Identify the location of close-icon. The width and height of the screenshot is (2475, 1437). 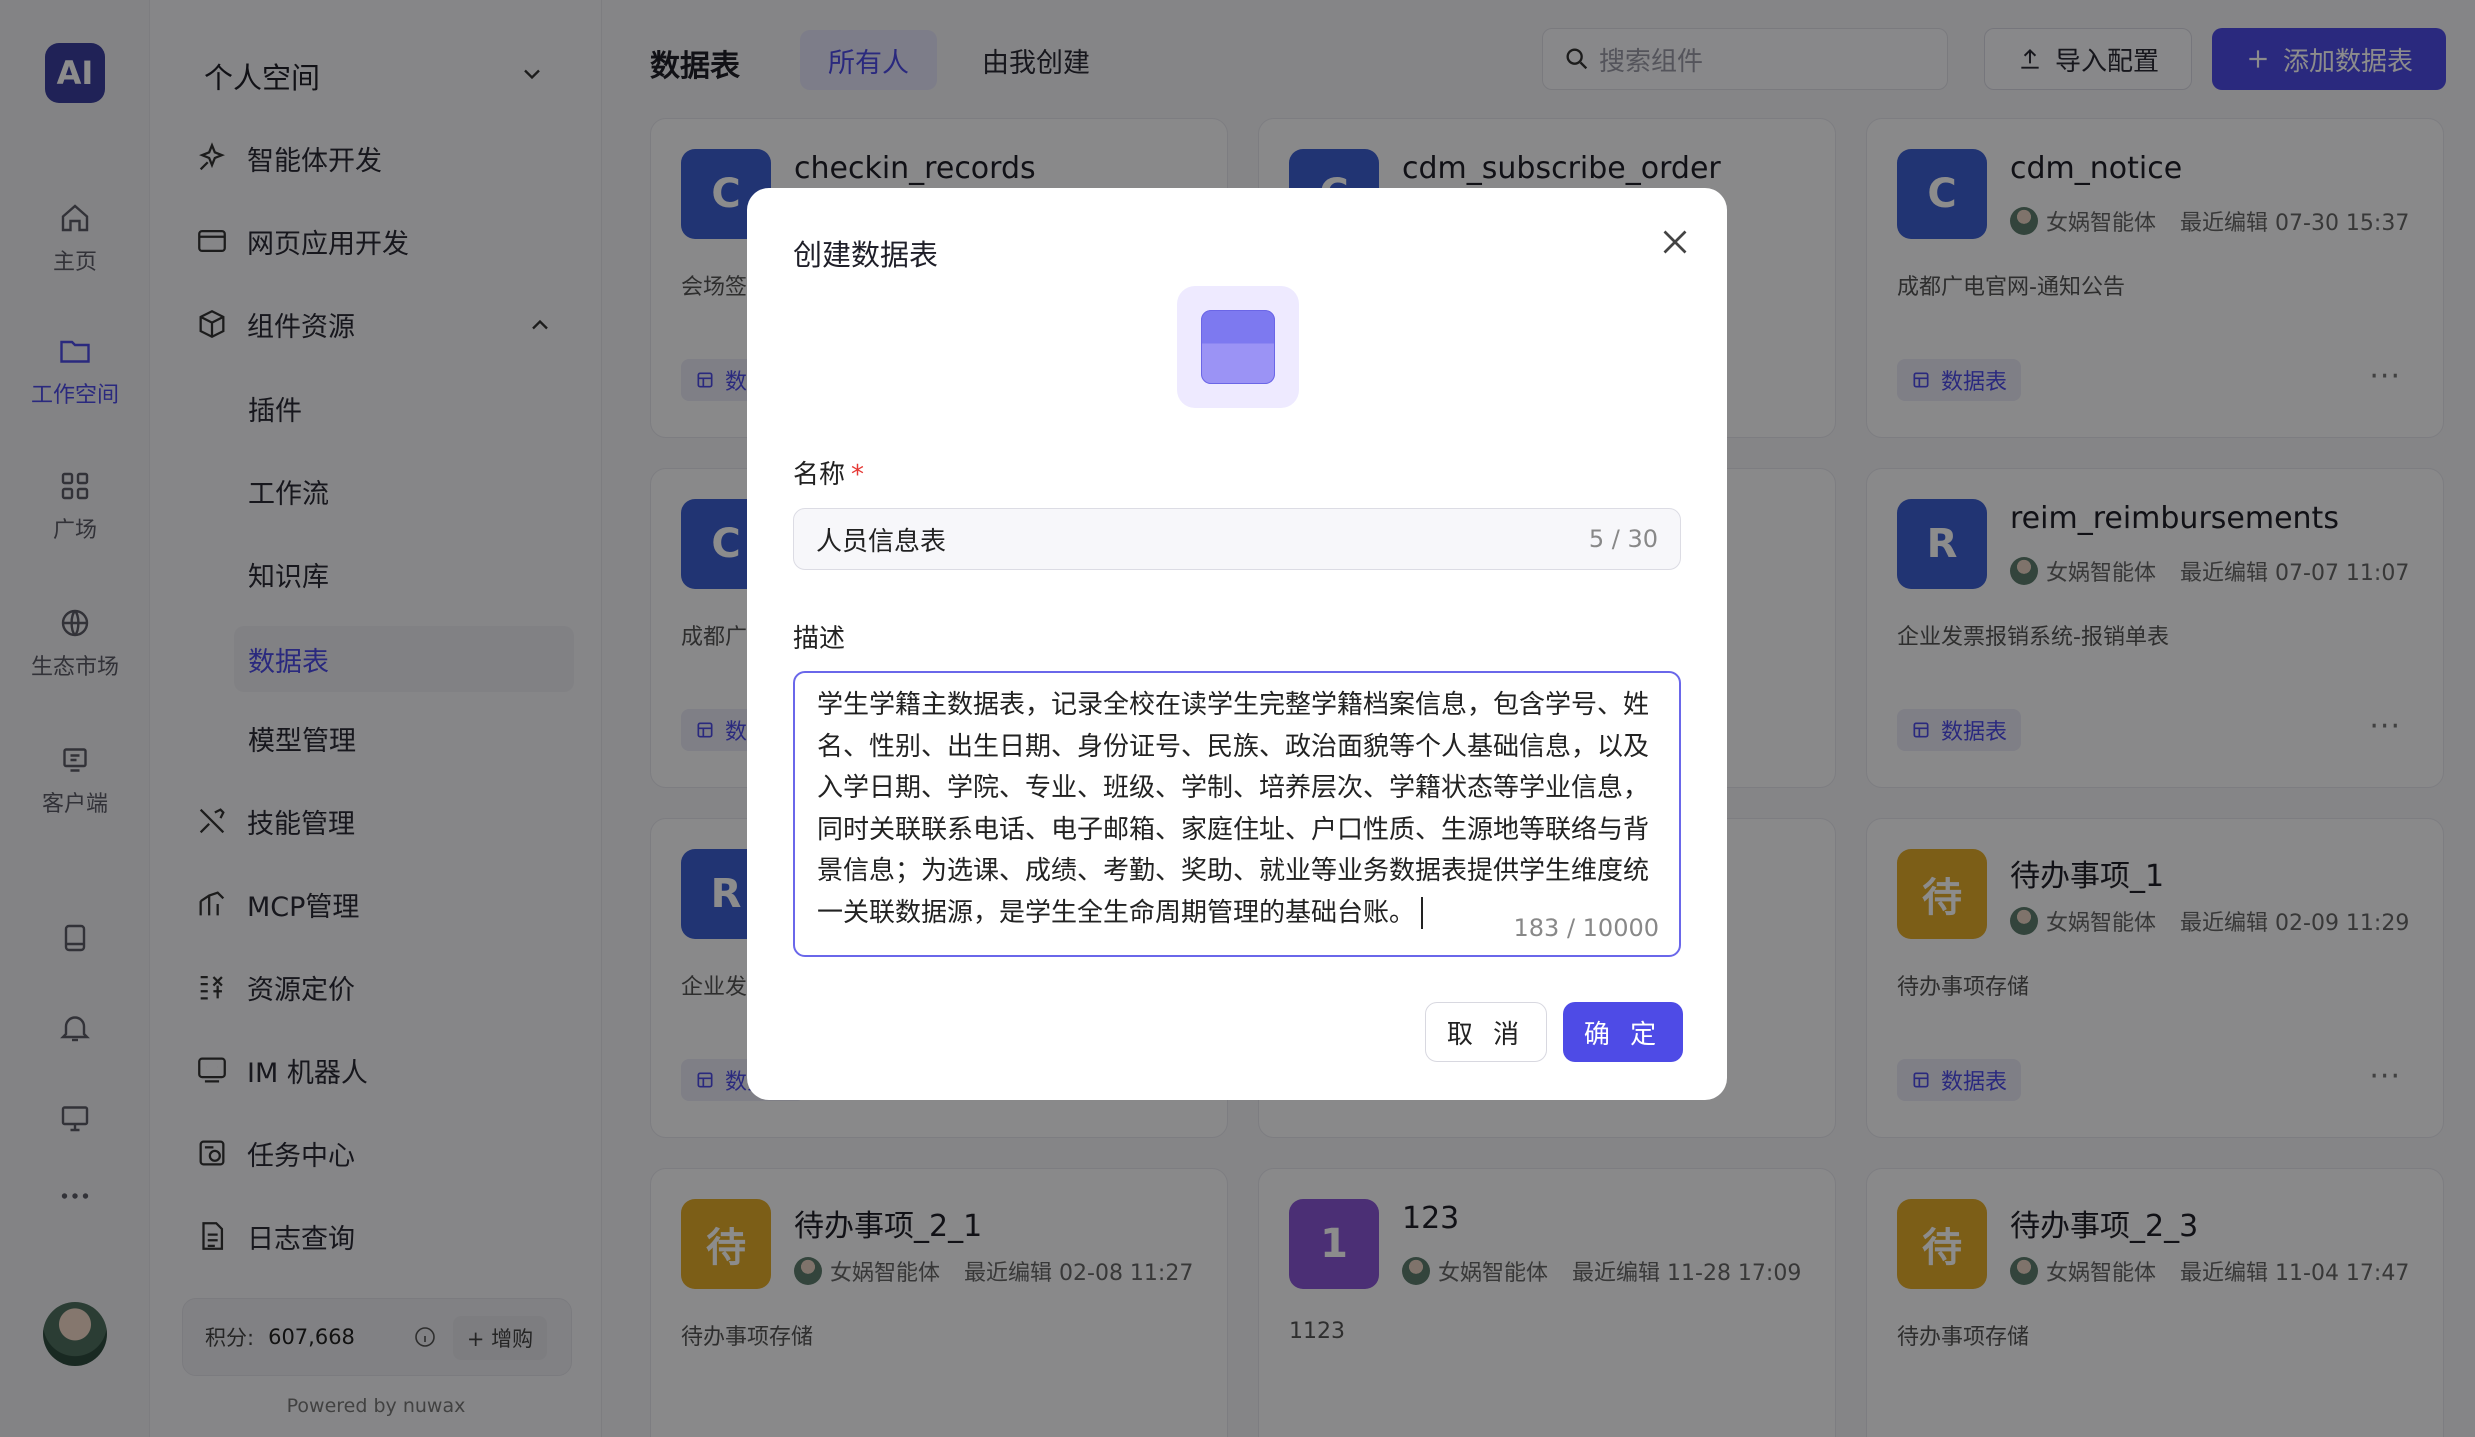
(1675, 242).